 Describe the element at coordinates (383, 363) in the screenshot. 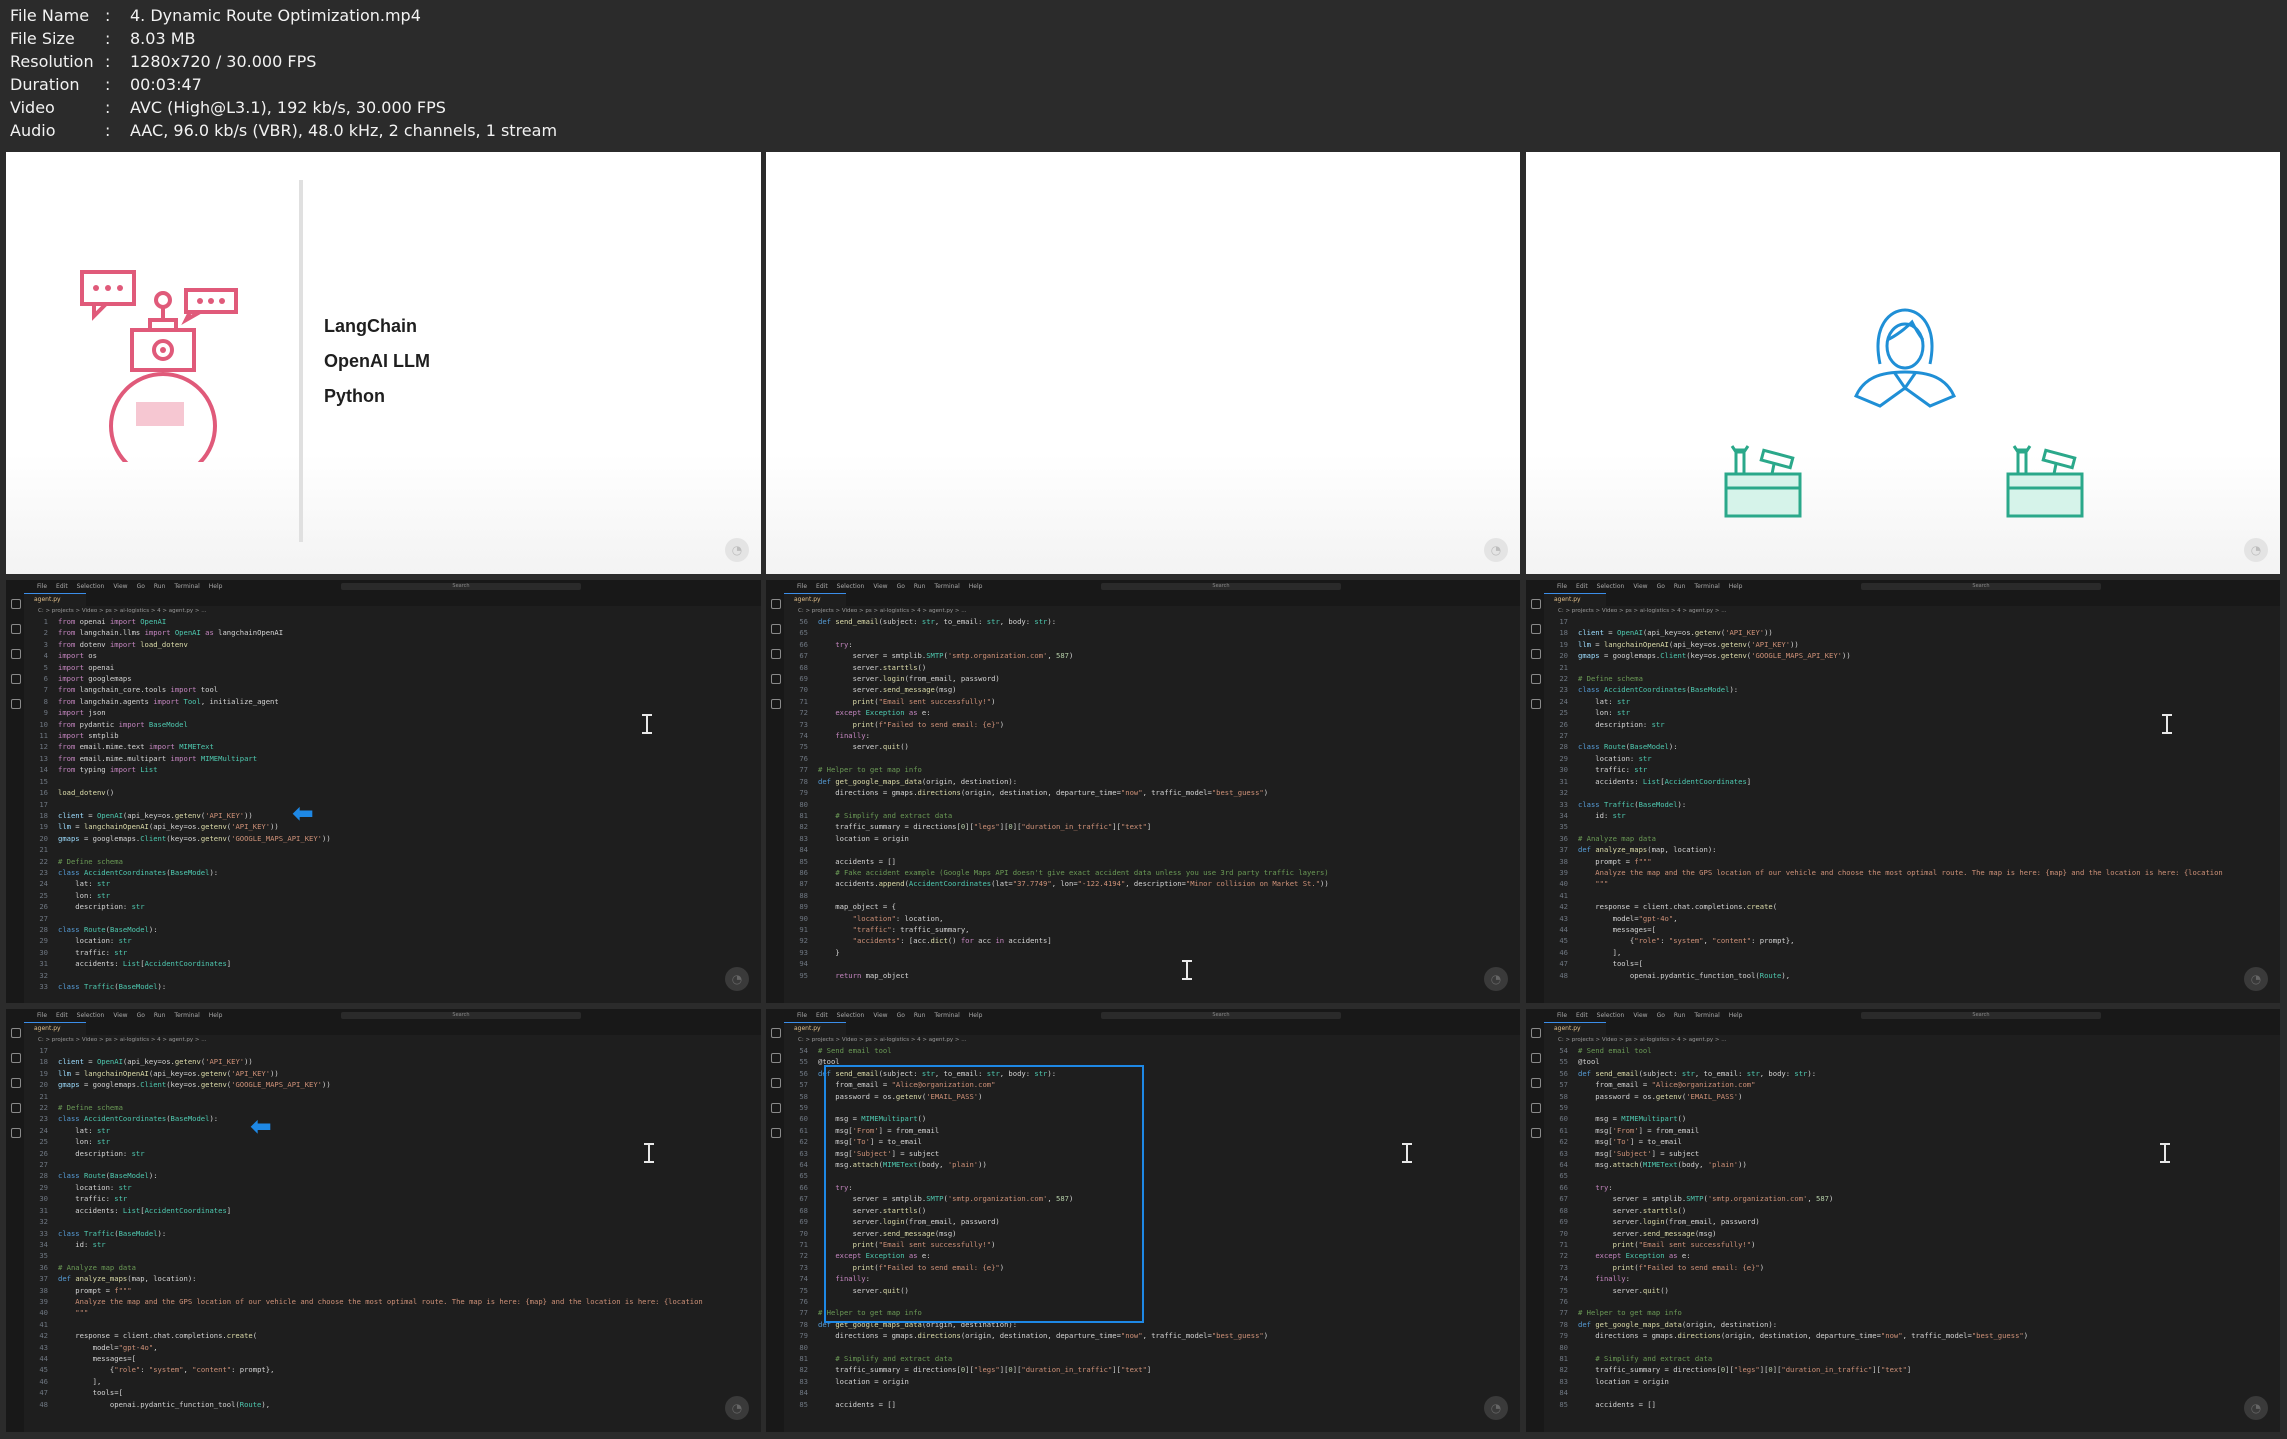

I see `thumbnail-slide-1: LangChain OpenAI LLM Python ◔` at that location.